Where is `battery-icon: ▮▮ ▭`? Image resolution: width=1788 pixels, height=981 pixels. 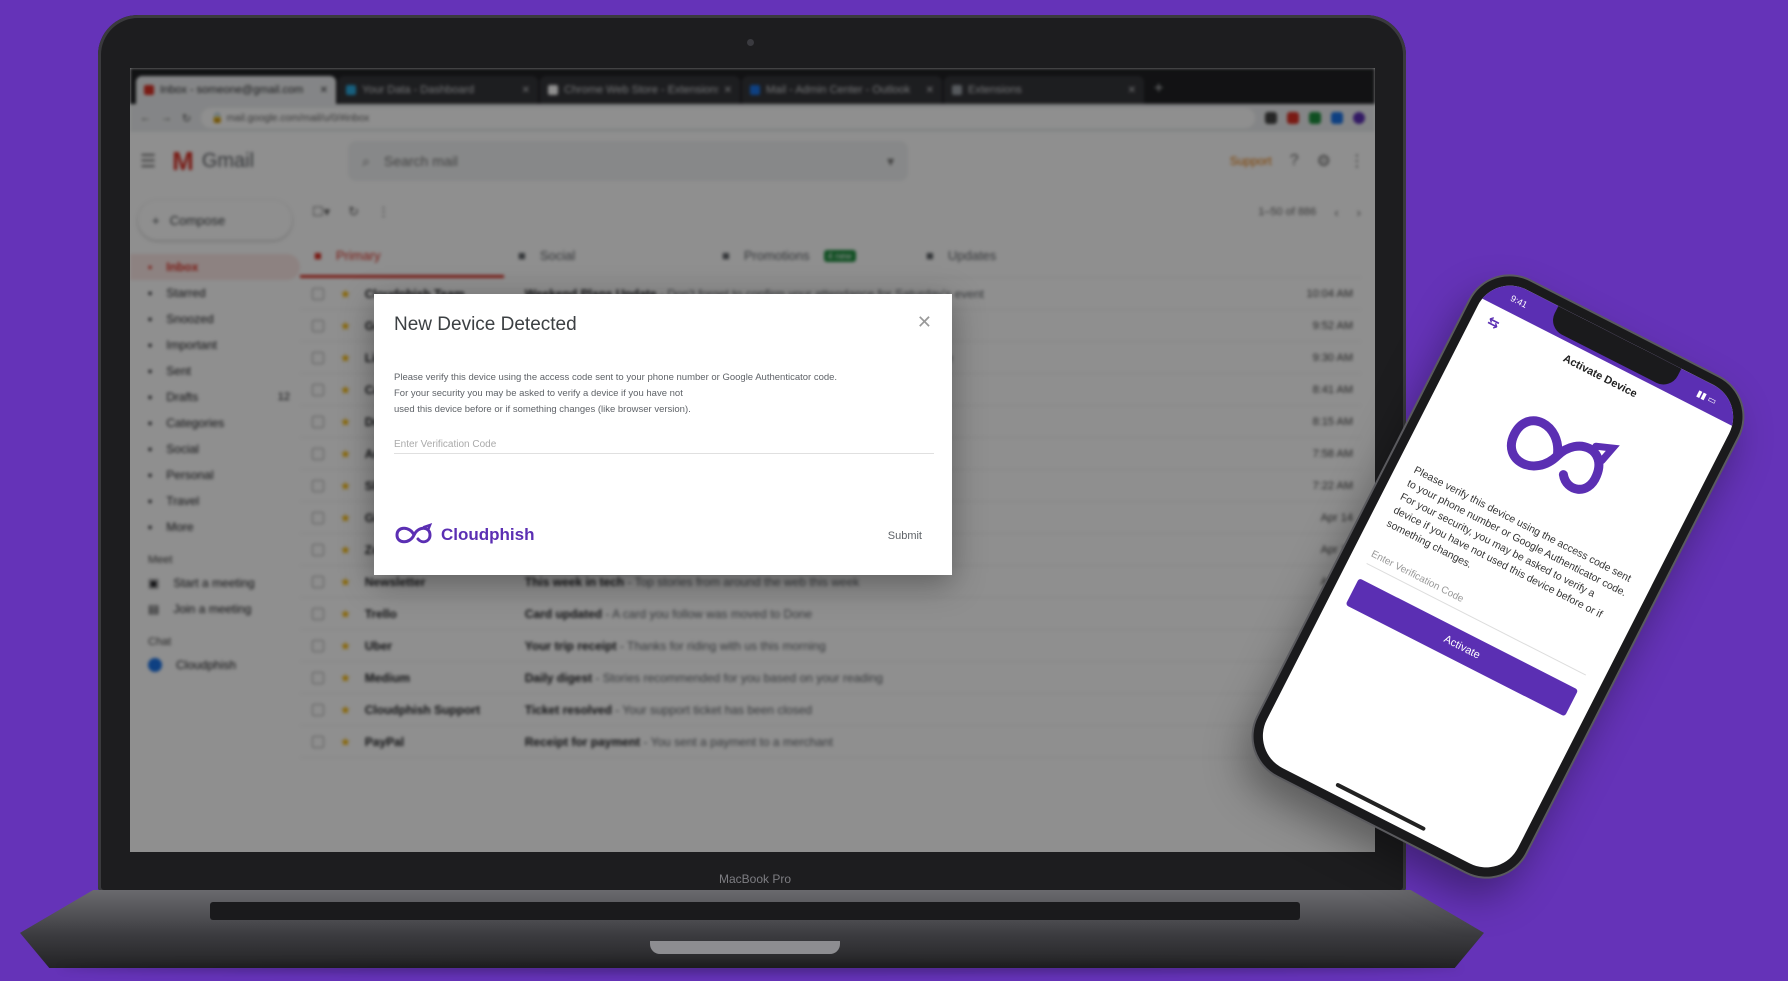 battery-icon: ▮▮ ▭ is located at coordinates (1707, 396).